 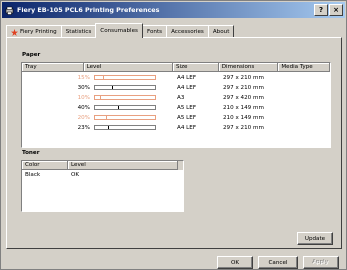 What do you see at coordinates (187, 32) in the screenshot?
I see `tab-label: Accessories` at bounding box center [187, 32].